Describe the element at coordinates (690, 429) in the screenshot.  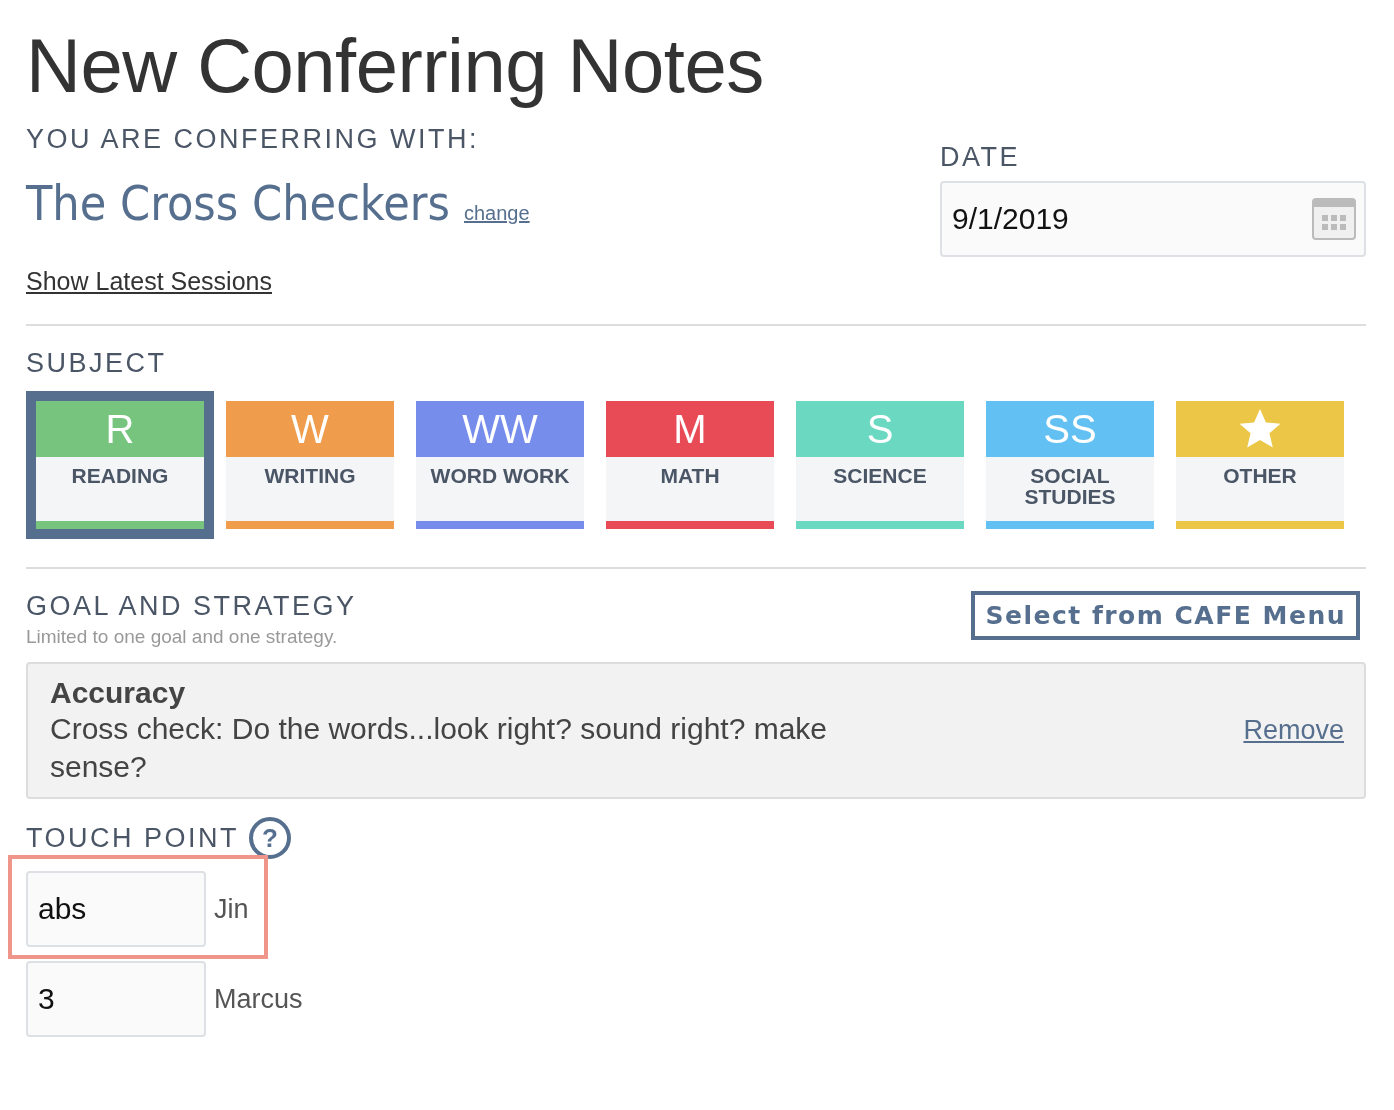
I see `subject-letters: M` at that location.